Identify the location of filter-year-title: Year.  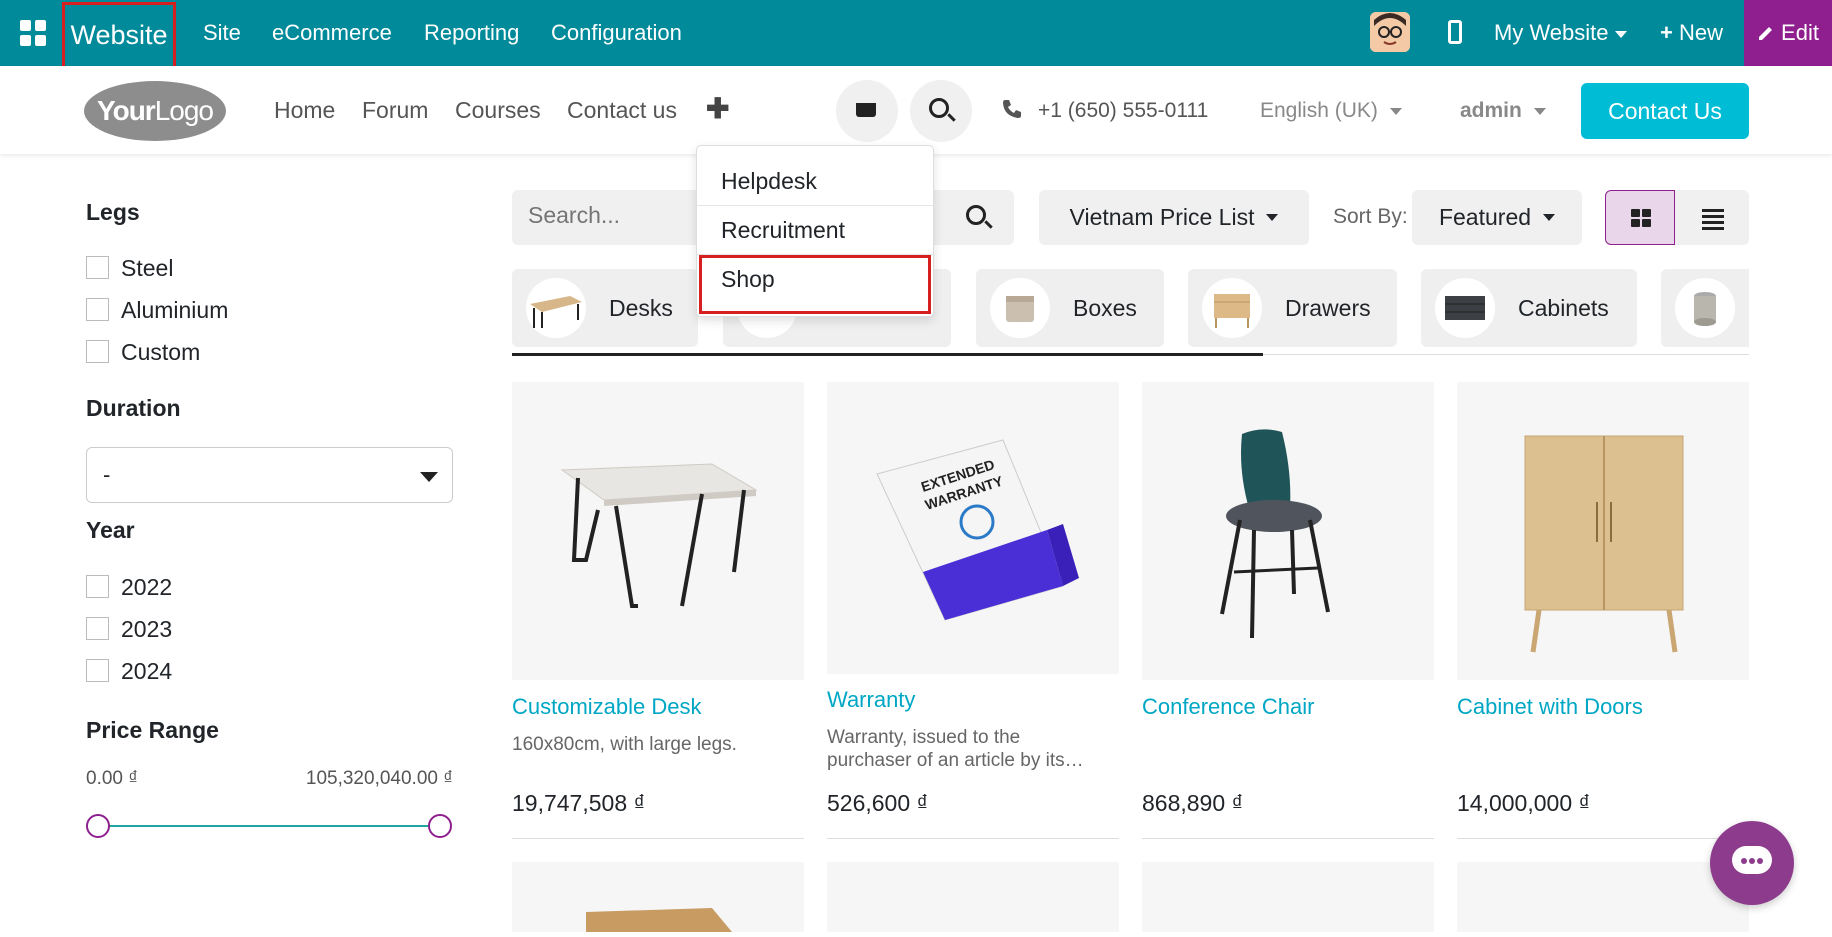
(110, 530).